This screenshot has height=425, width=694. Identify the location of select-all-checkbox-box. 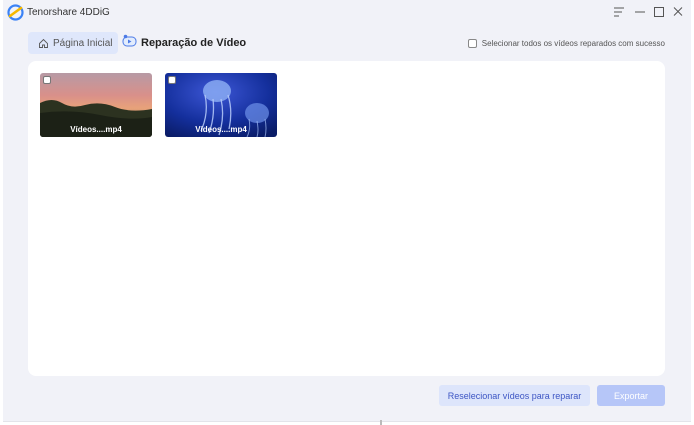
(472, 43).